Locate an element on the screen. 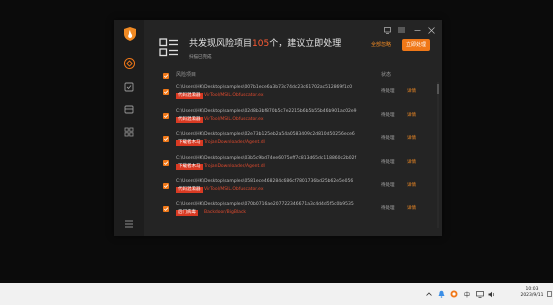 The image size is (553, 305). input-method-icon: 中 is located at coordinates (466, 295).